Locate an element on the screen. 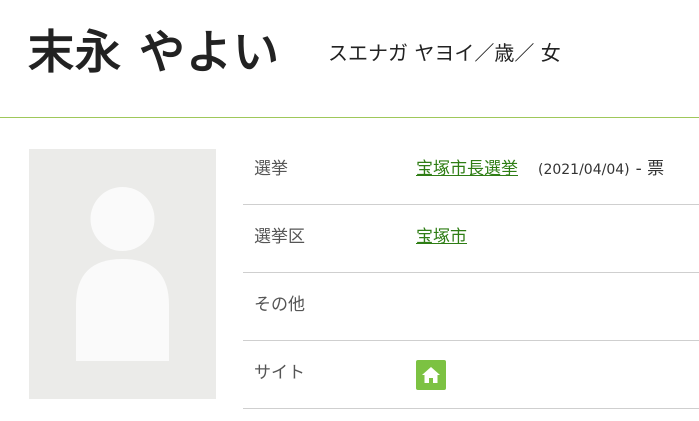 This screenshot has width=699, height=421. other-label: その他 is located at coordinates (279, 305).